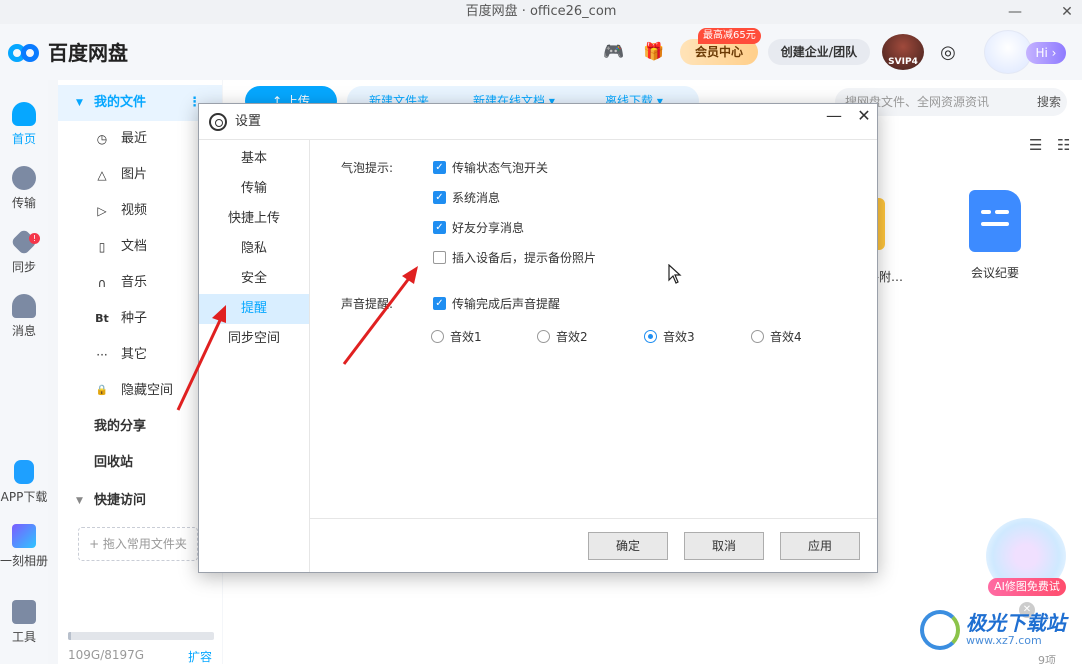 The image size is (1082, 664). I want to click on radio-sound-1: 音效1, so click(456, 336).